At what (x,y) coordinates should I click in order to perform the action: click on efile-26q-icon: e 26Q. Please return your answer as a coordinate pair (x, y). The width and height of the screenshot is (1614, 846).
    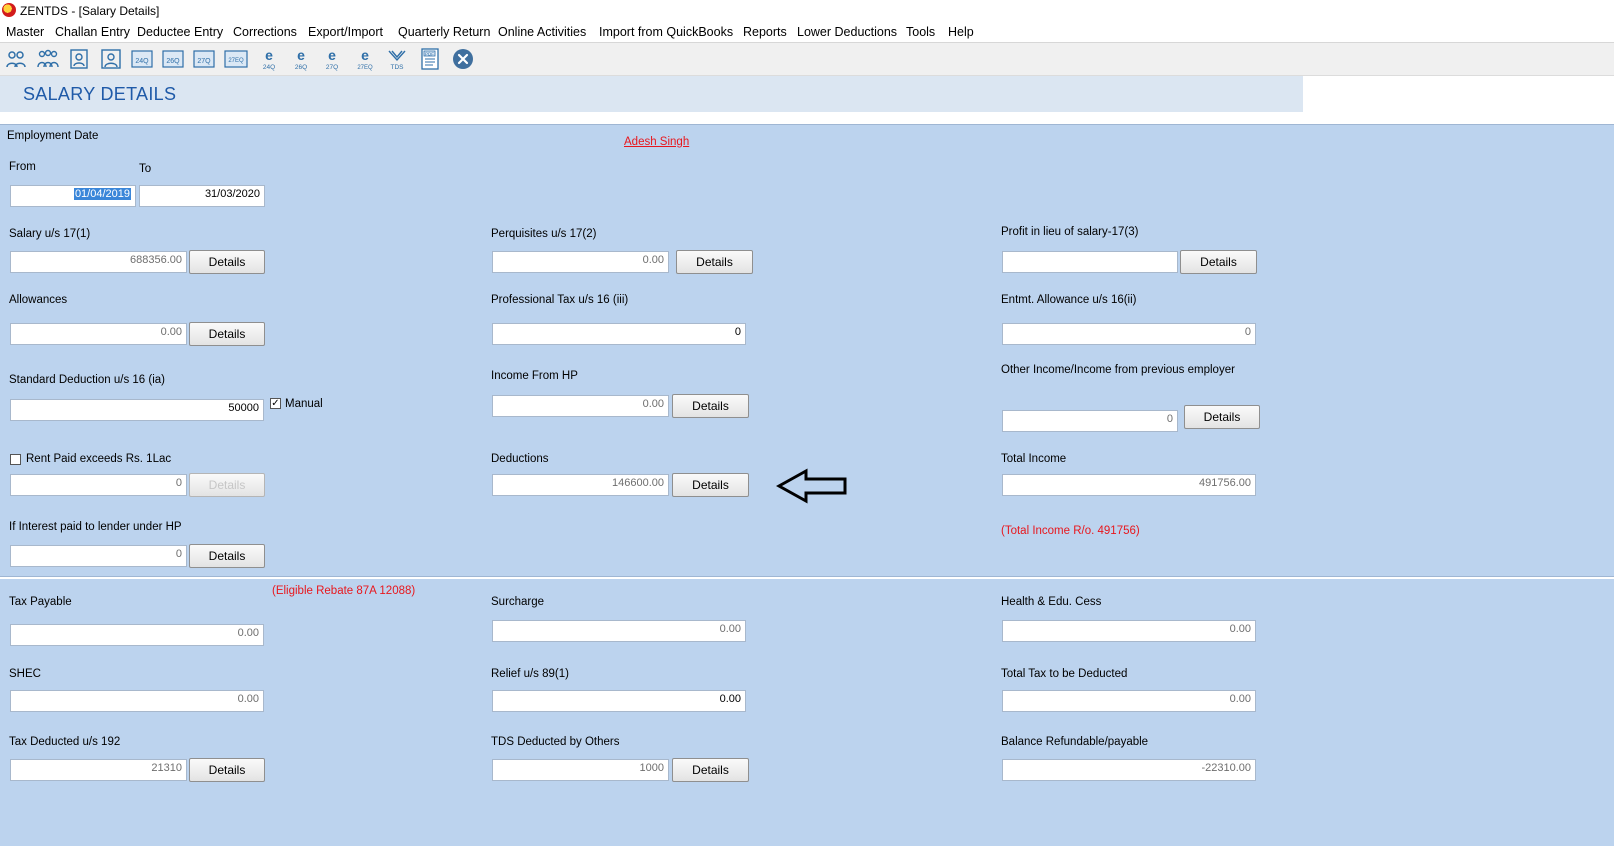
    Looking at the image, I should click on (301, 59).